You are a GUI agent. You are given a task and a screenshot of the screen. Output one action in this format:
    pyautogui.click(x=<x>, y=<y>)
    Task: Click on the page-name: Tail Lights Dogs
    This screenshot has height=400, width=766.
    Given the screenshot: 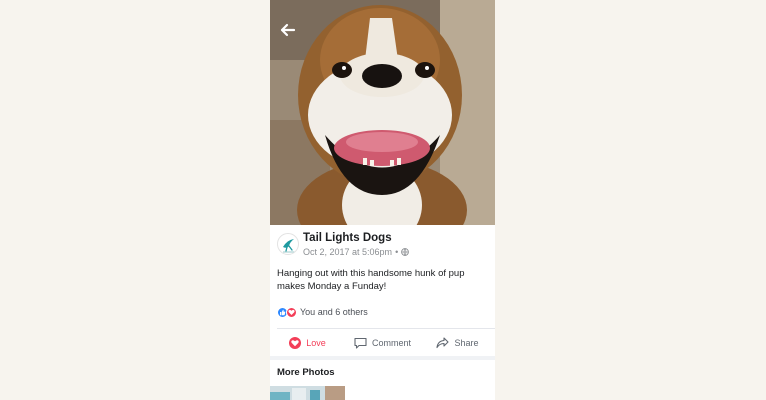 What is the action you would take?
    pyautogui.click(x=347, y=238)
    